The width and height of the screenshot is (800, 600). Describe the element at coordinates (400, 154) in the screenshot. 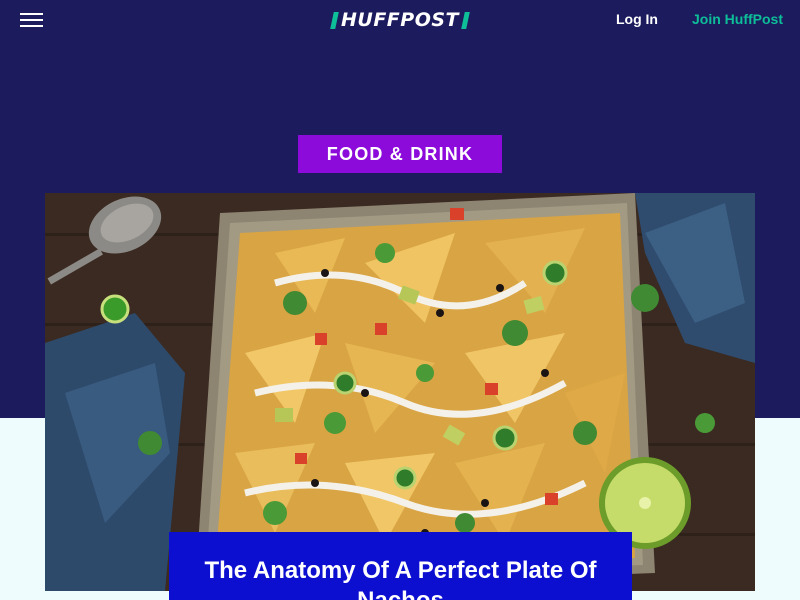

I see `category-badge: FOOD & DRINK` at that location.